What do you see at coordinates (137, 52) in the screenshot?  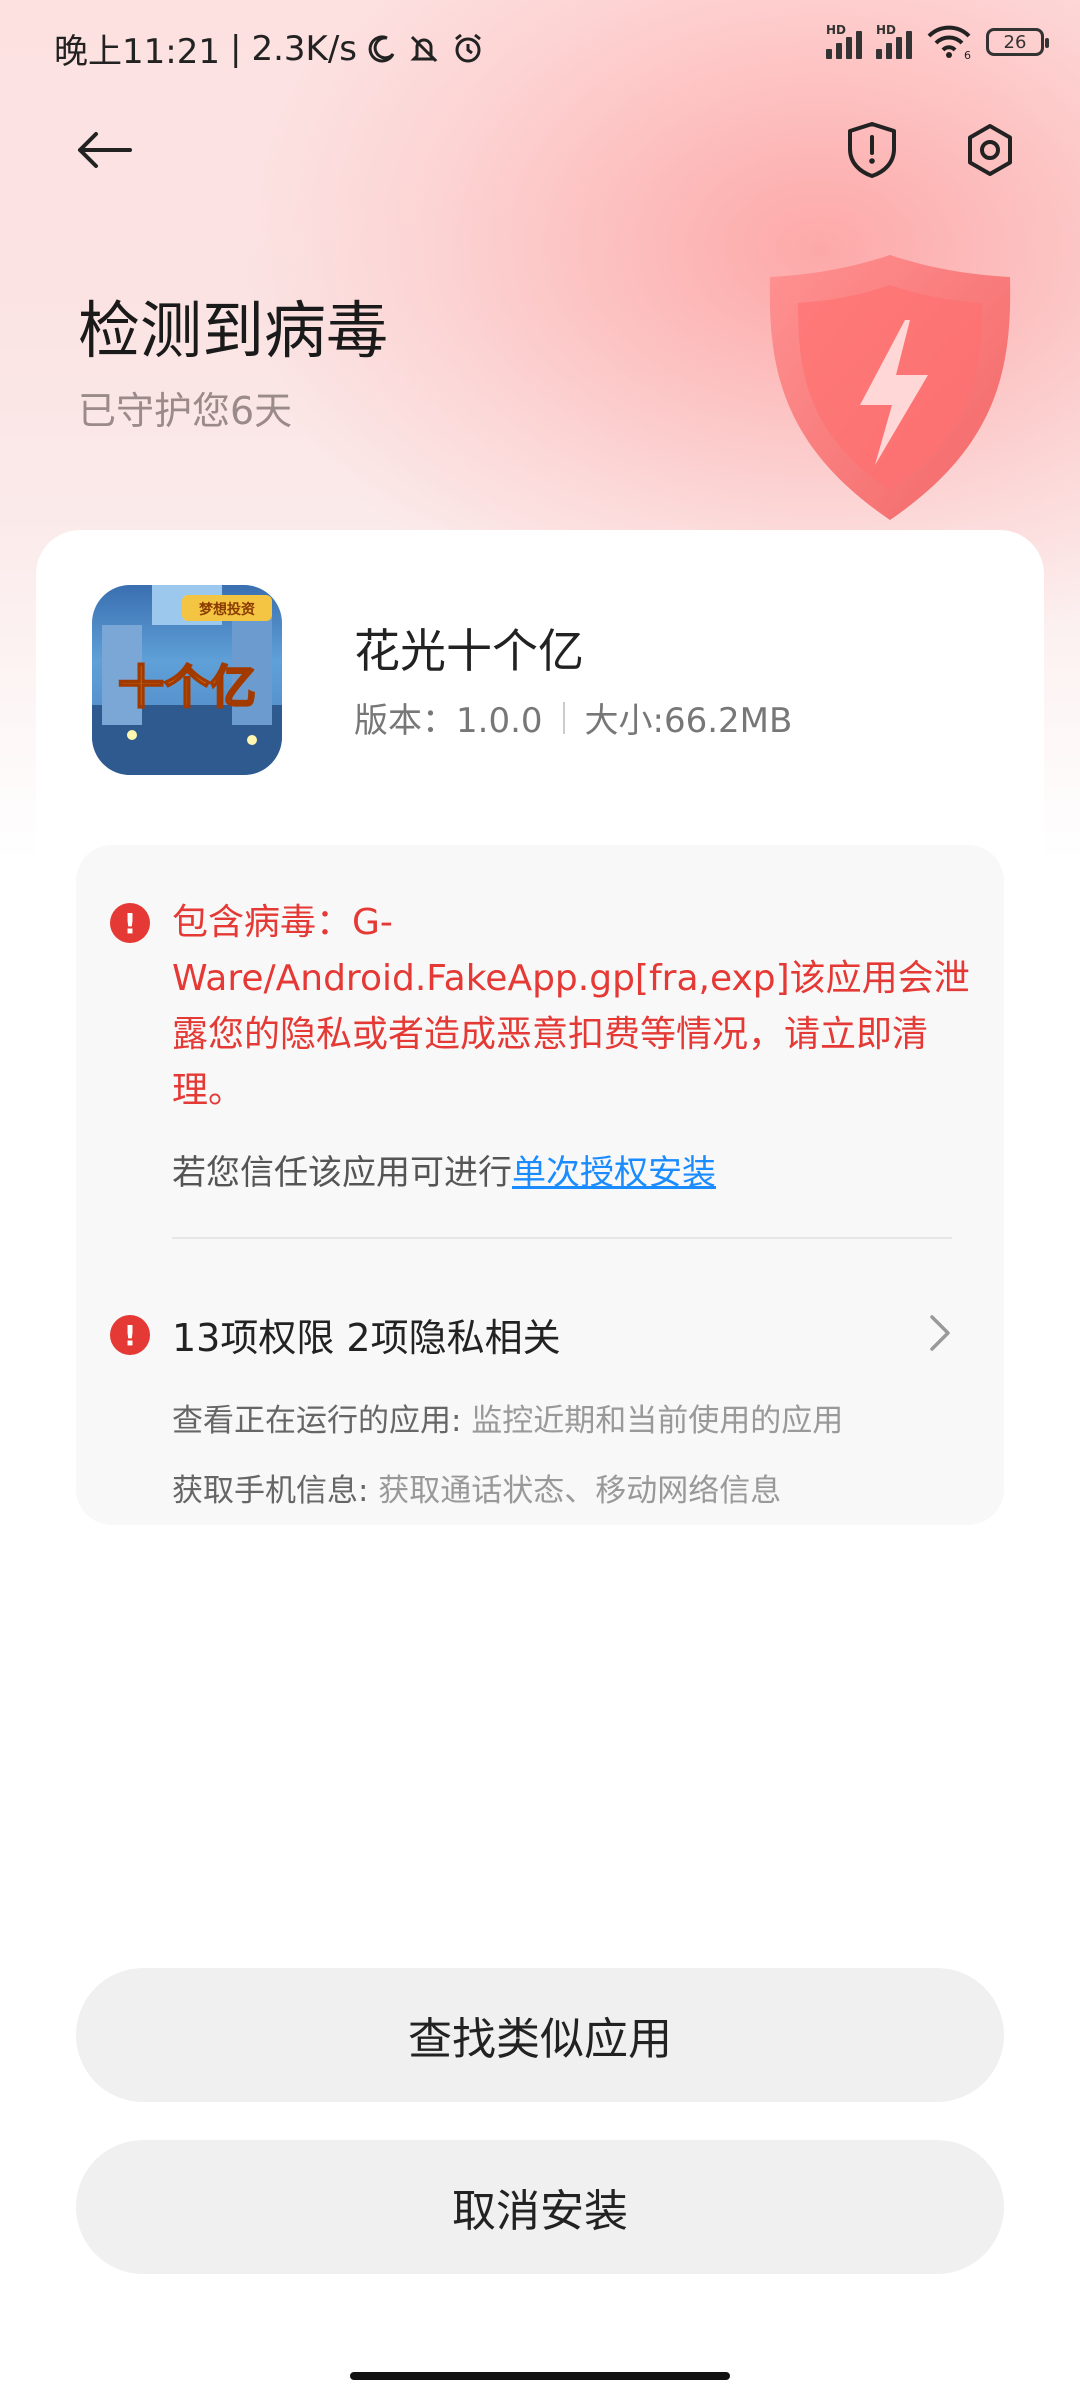 I see `status-time: 晚上11:21` at bounding box center [137, 52].